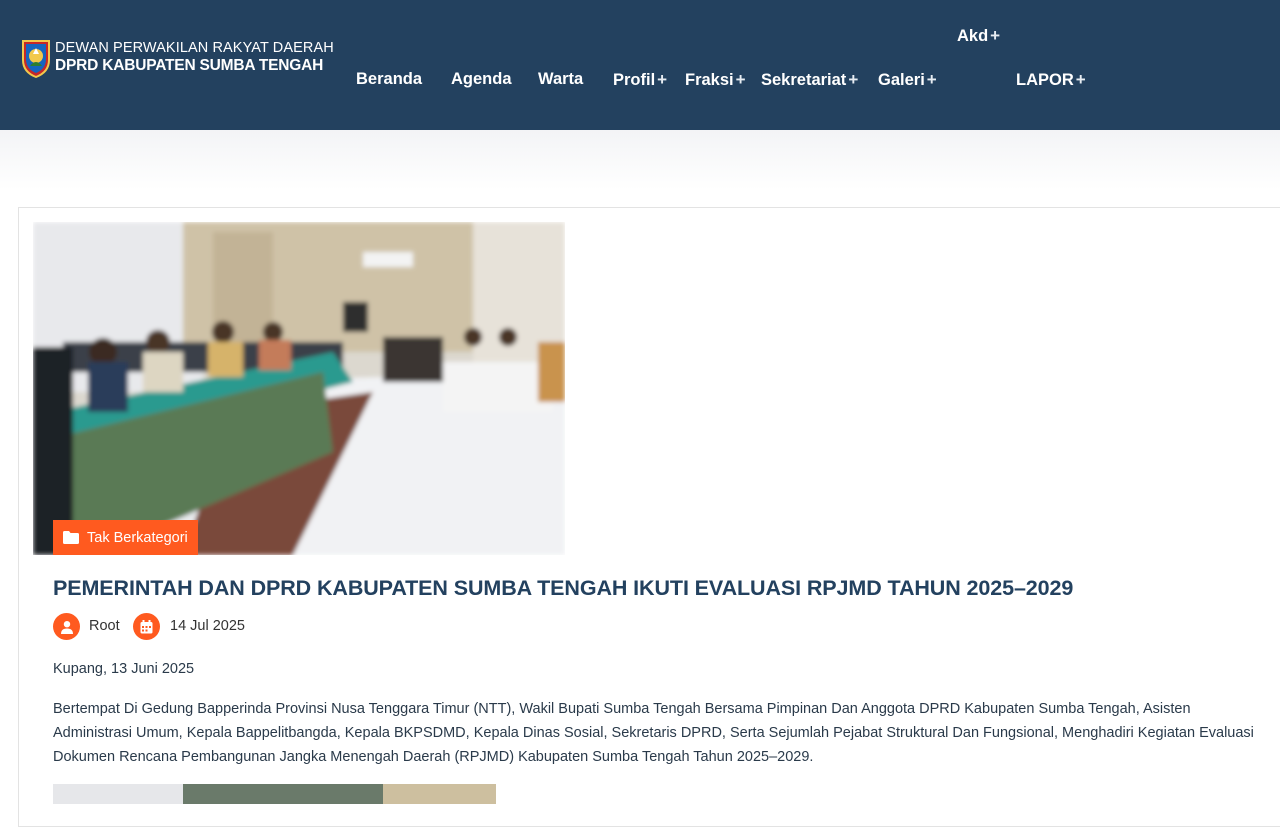  What do you see at coordinates (66, 626) in the screenshot?
I see `user-icon` at bounding box center [66, 626].